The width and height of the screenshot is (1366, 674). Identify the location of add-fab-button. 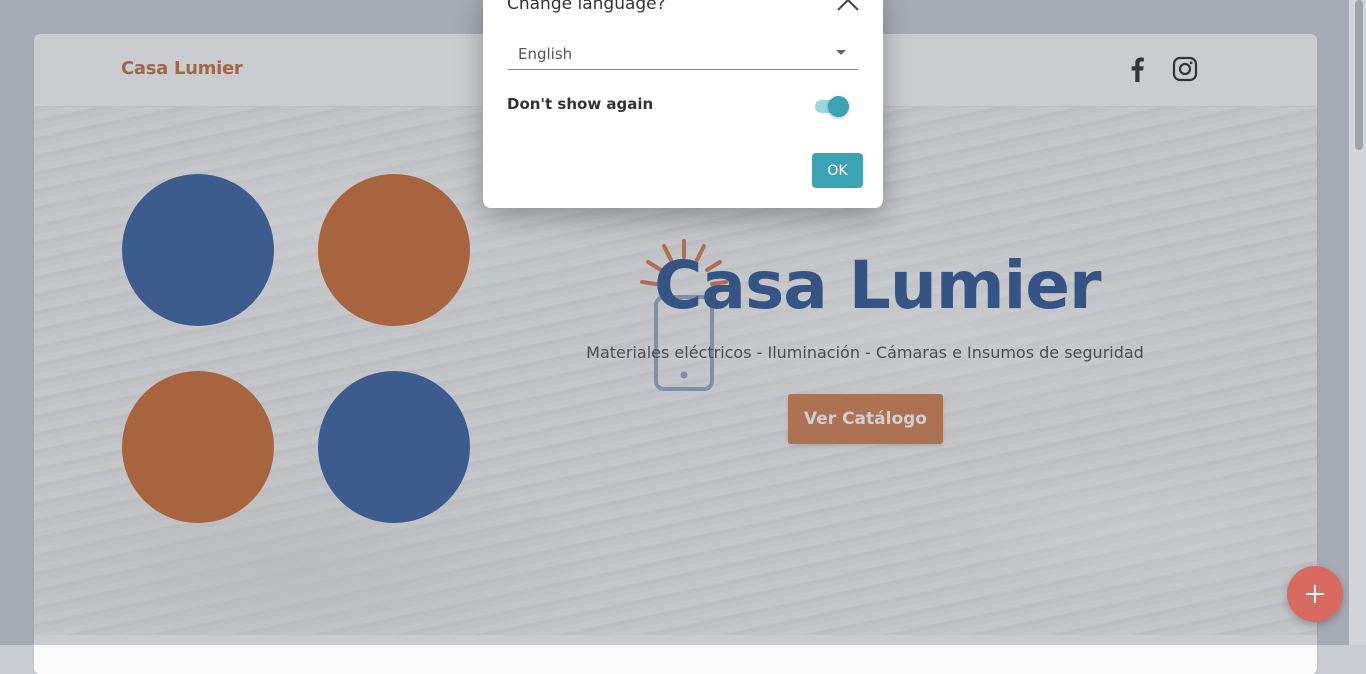
(1315, 594).